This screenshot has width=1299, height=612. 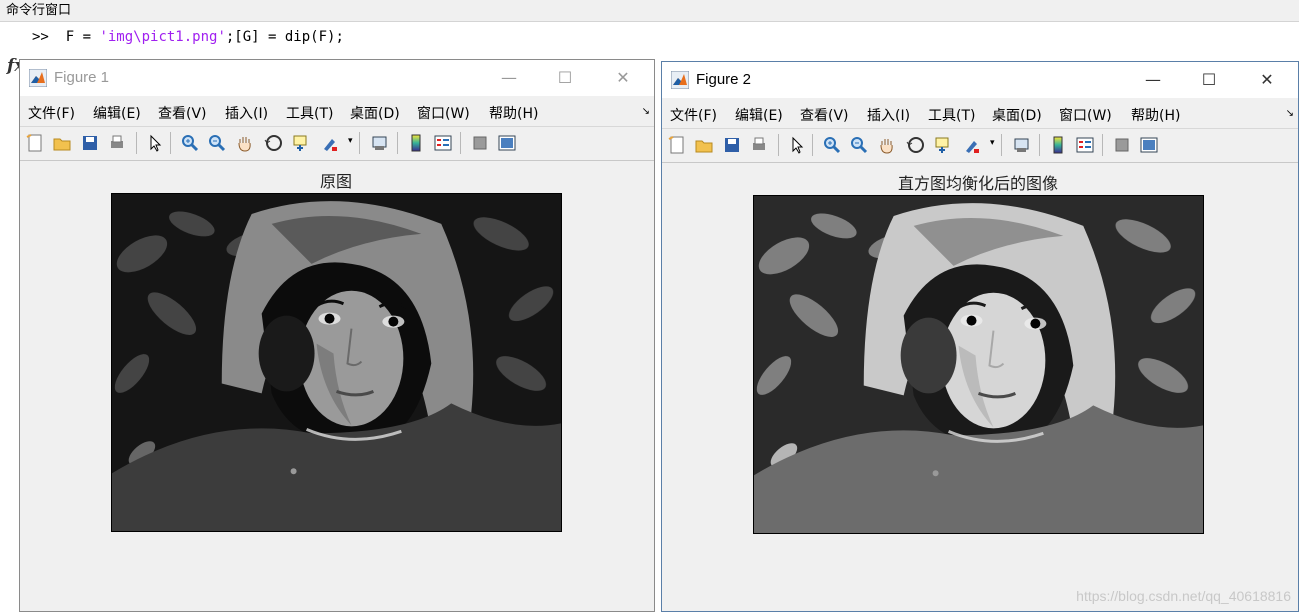 I want to click on axes-title: 原图, so click(x=335, y=181).